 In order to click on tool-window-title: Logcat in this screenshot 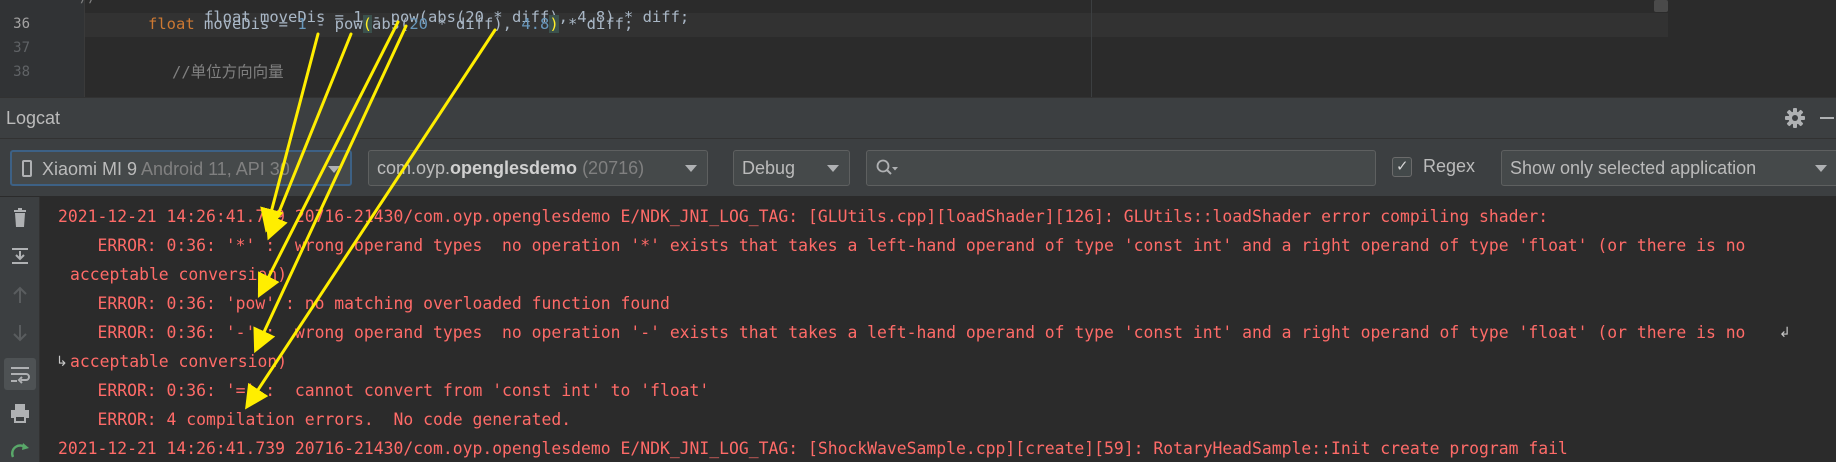, I will do `click(33, 118)`.